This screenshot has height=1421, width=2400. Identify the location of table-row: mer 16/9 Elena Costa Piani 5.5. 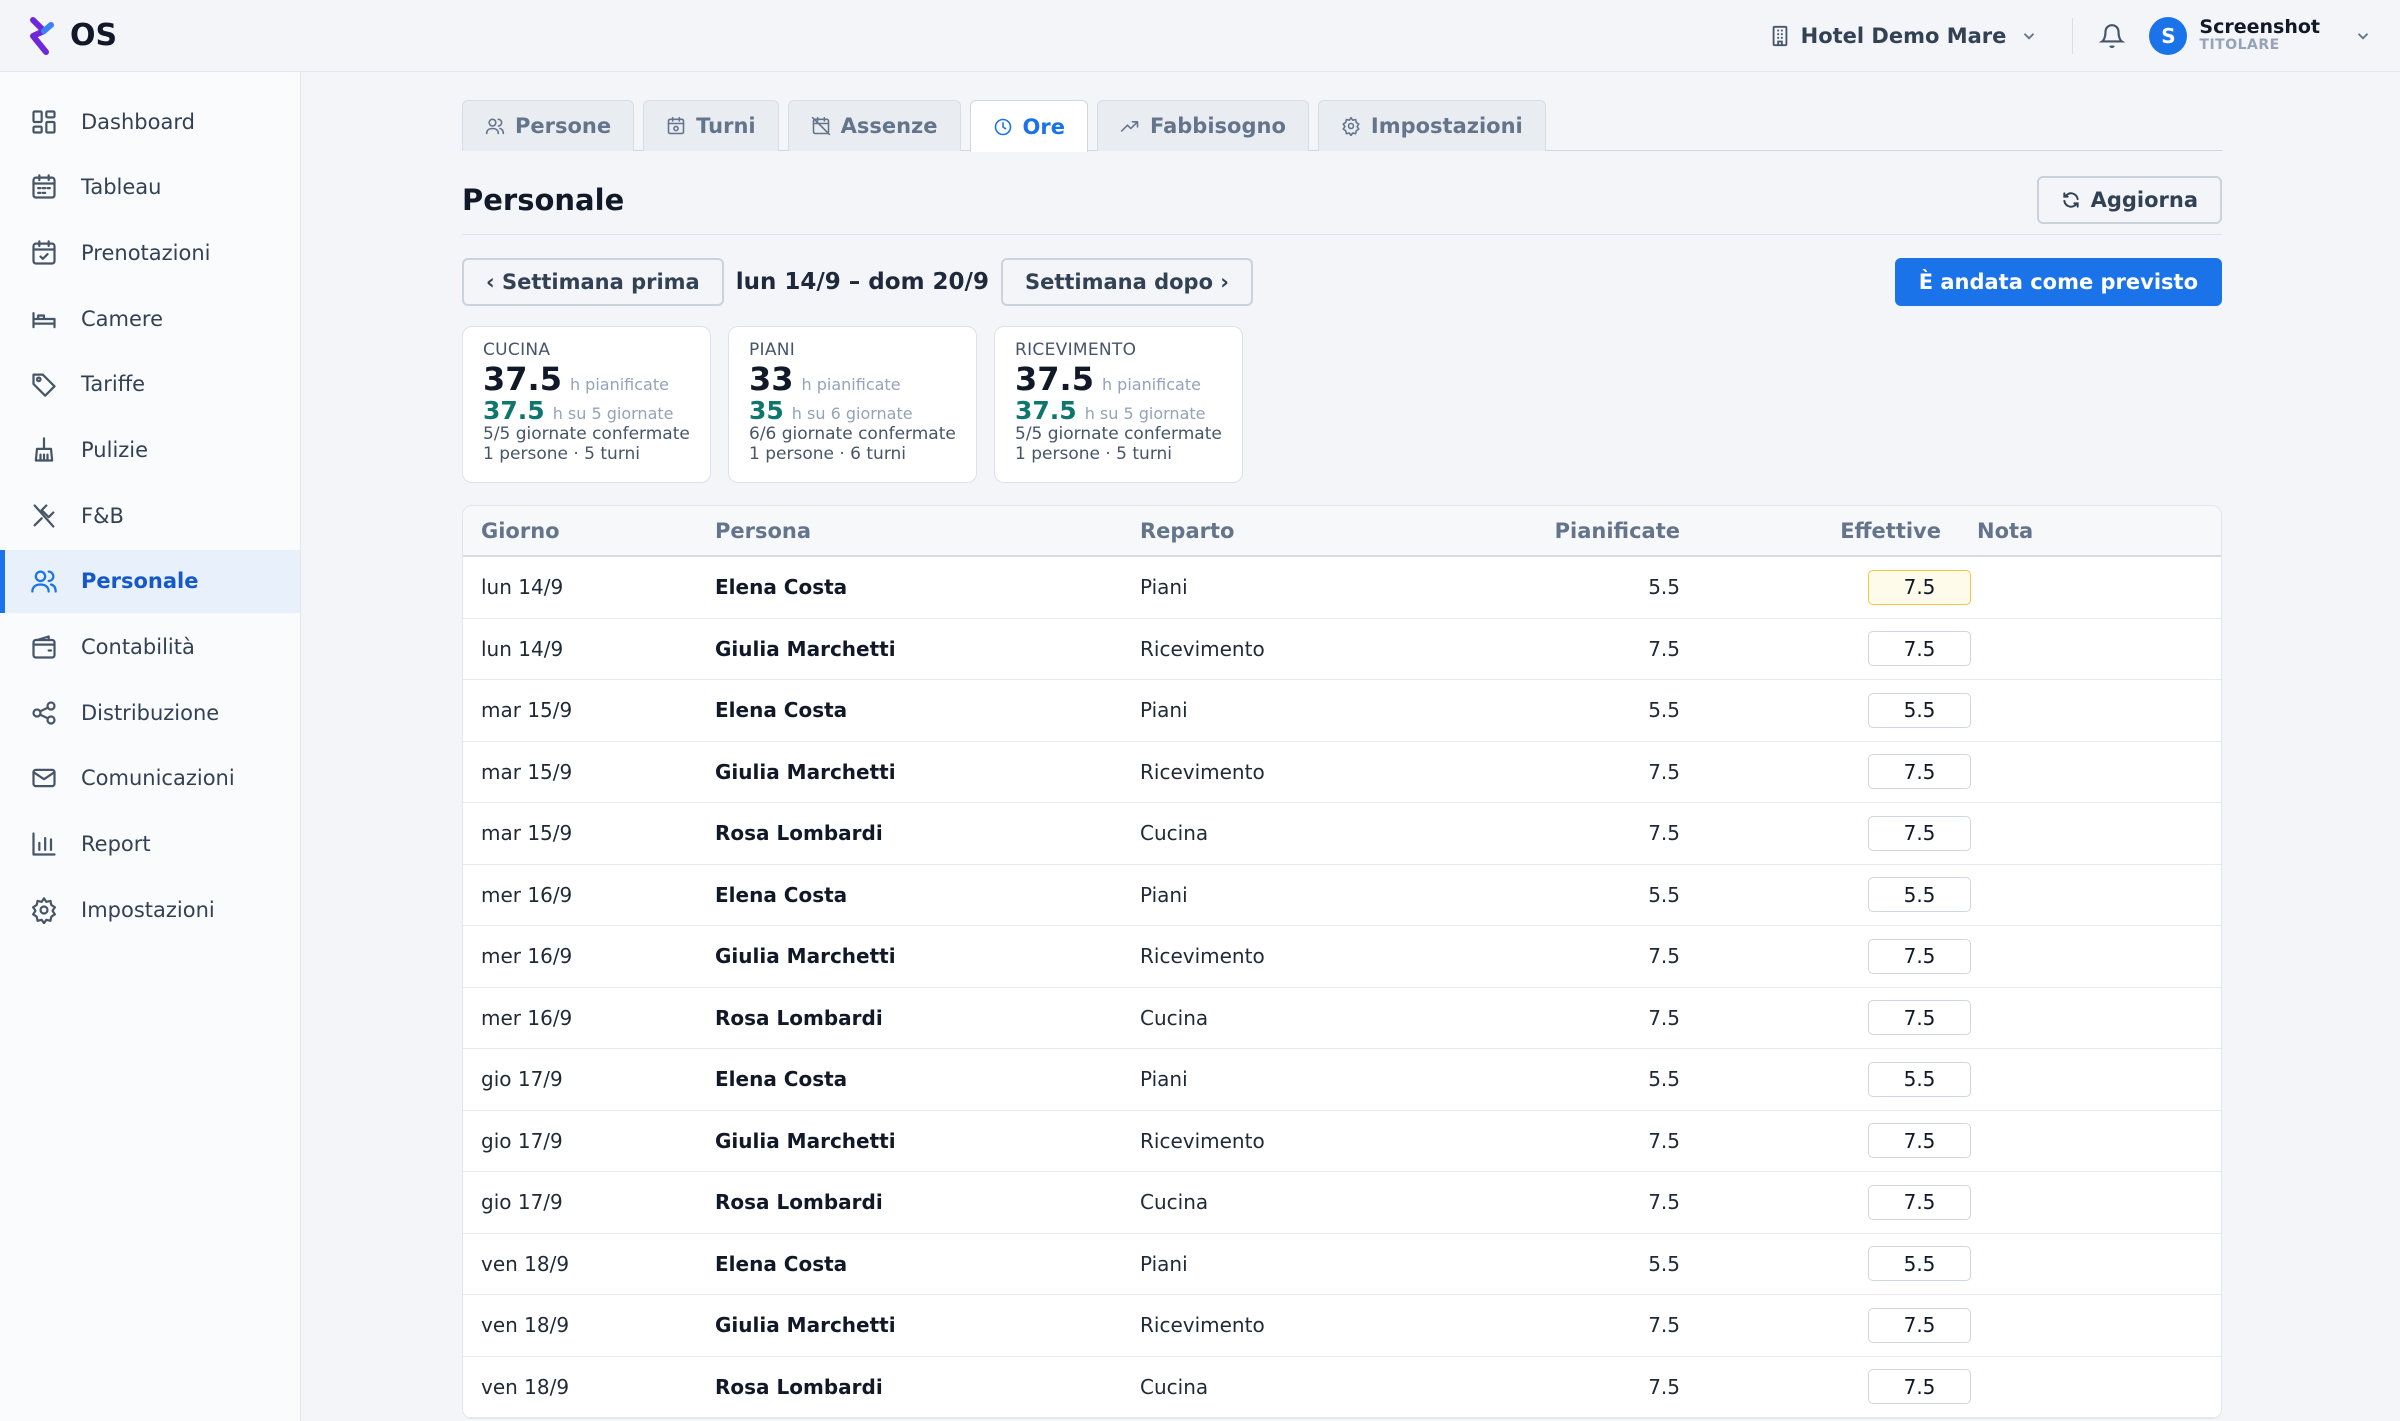
(1342, 895).